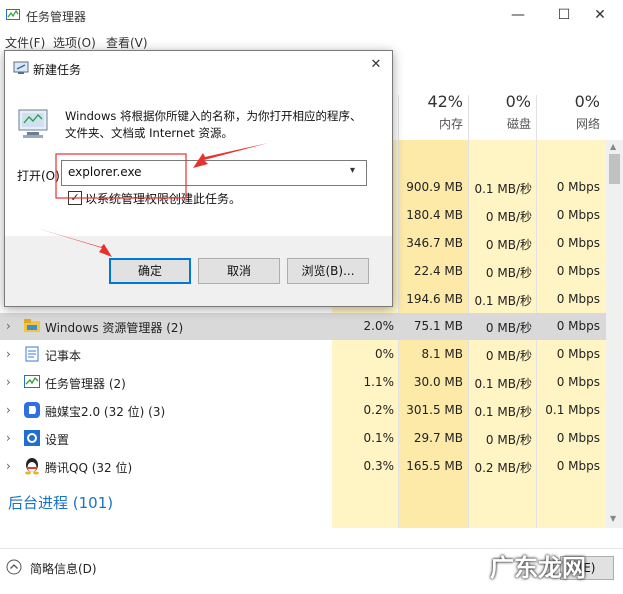 The image size is (623, 594). I want to click on annotation-arrow-ok, so click(74, 242).